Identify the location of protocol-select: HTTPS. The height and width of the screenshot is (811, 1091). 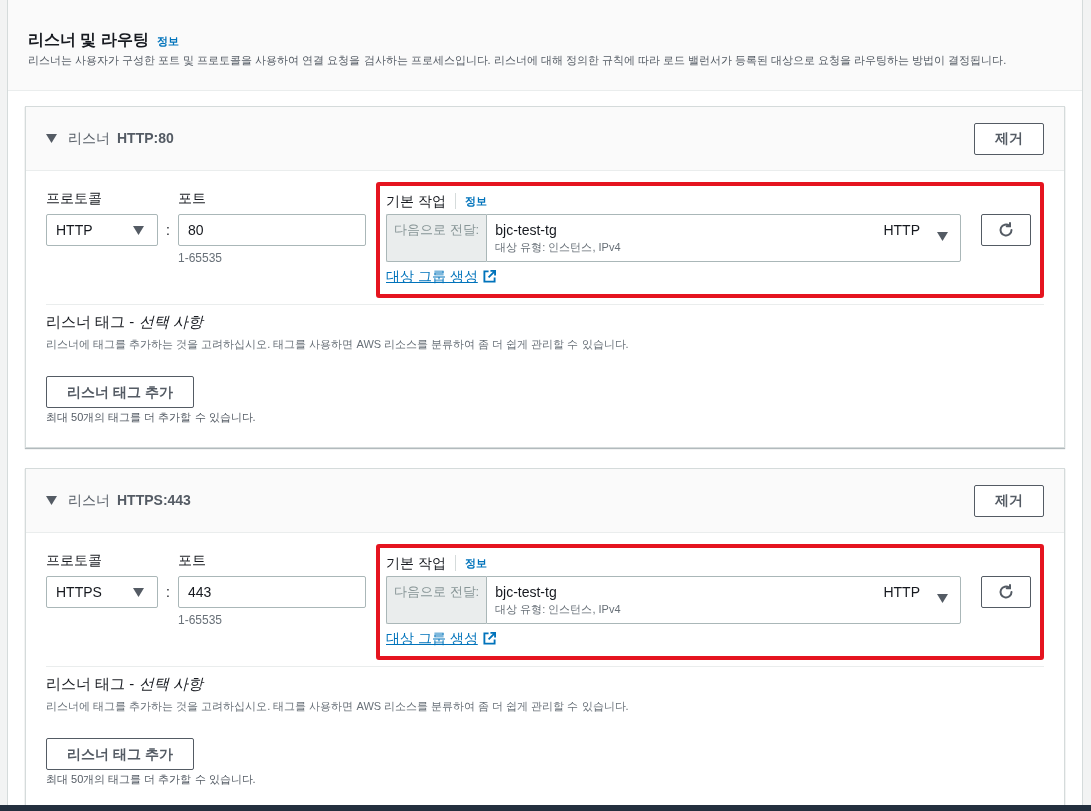
(102, 592).